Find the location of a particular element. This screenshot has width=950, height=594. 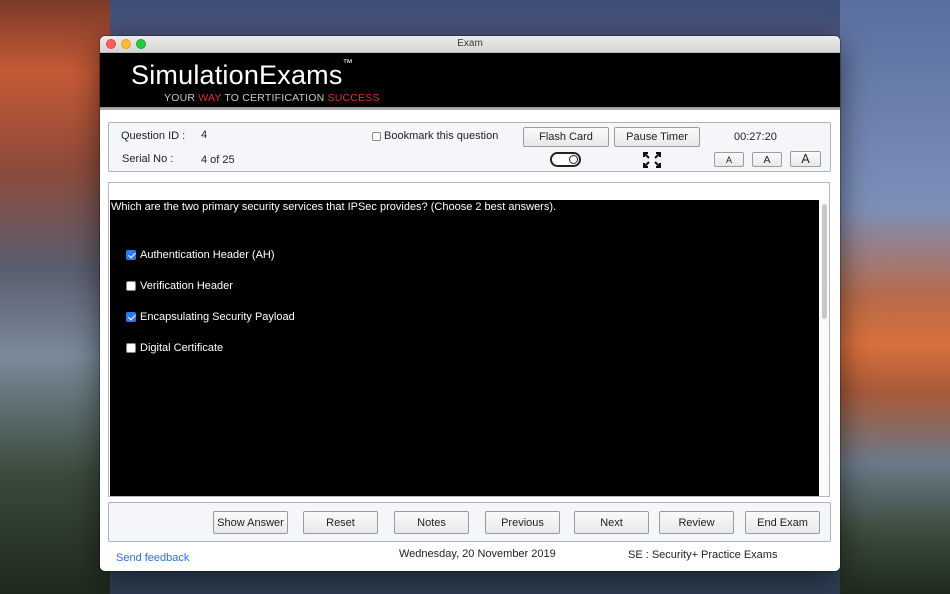

show-answer-button: Show Answer is located at coordinates (250, 522).